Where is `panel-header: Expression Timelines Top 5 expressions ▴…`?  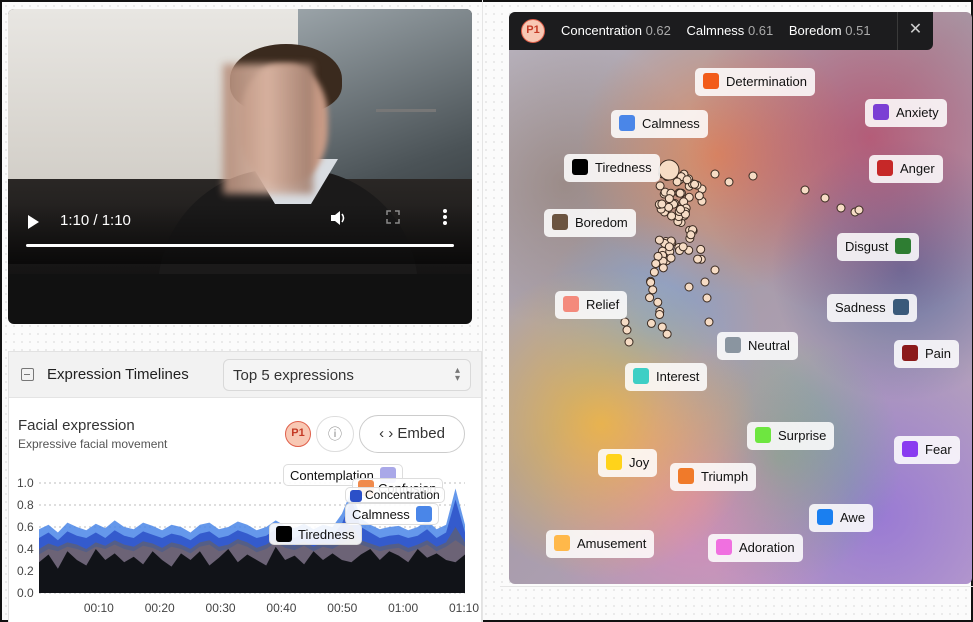
panel-header: Expression Timelines Top 5 expressions ▴… is located at coordinates (245, 375).